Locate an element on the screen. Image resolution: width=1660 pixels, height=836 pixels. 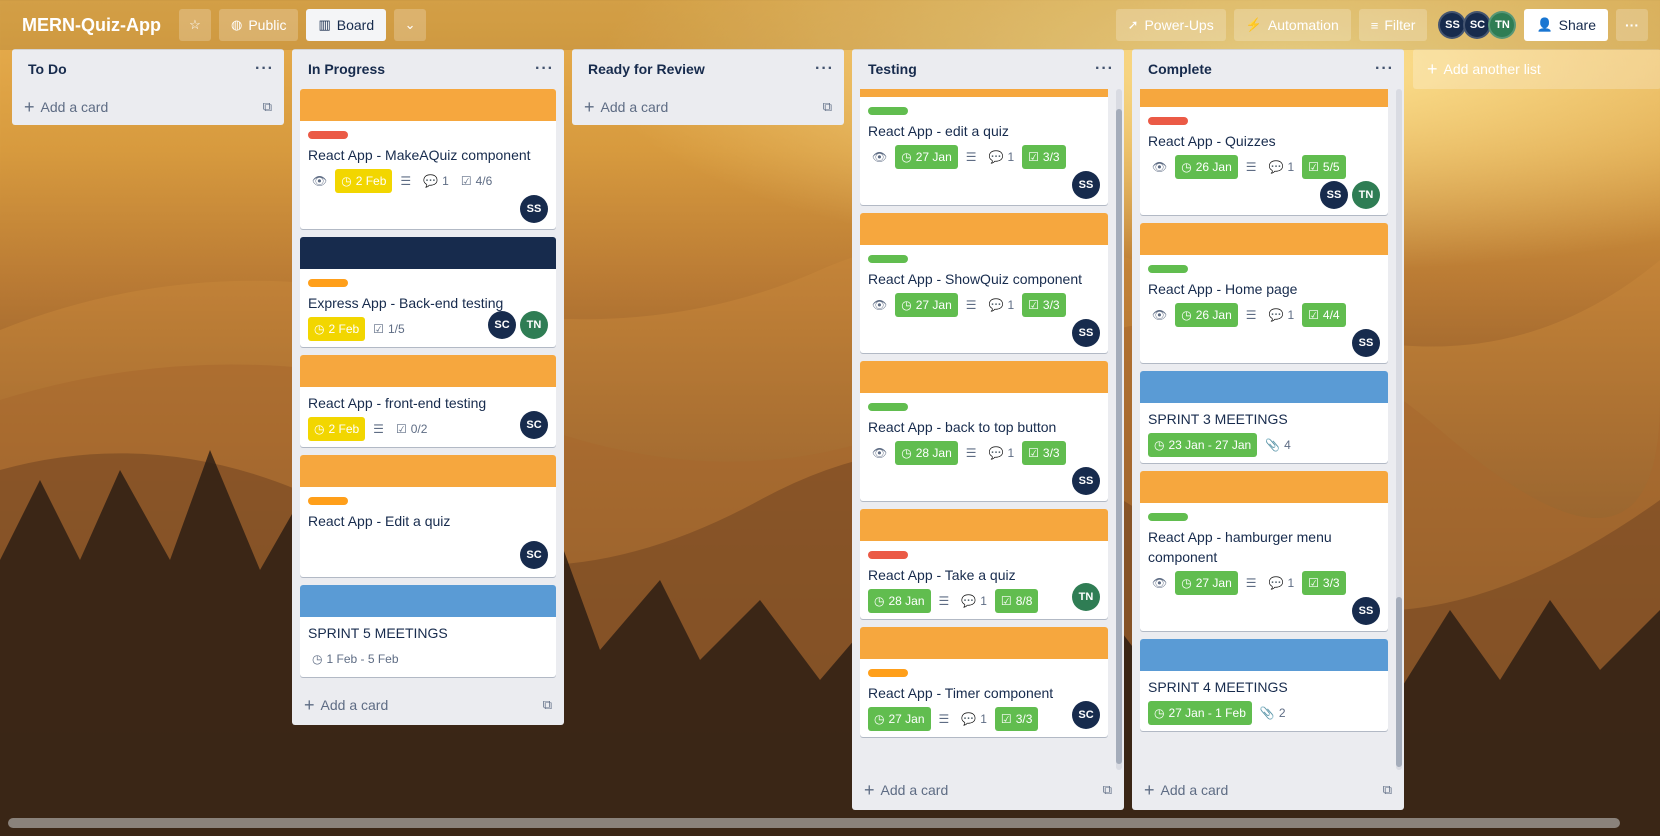
list-title: To Do is located at coordinates (47, 69).